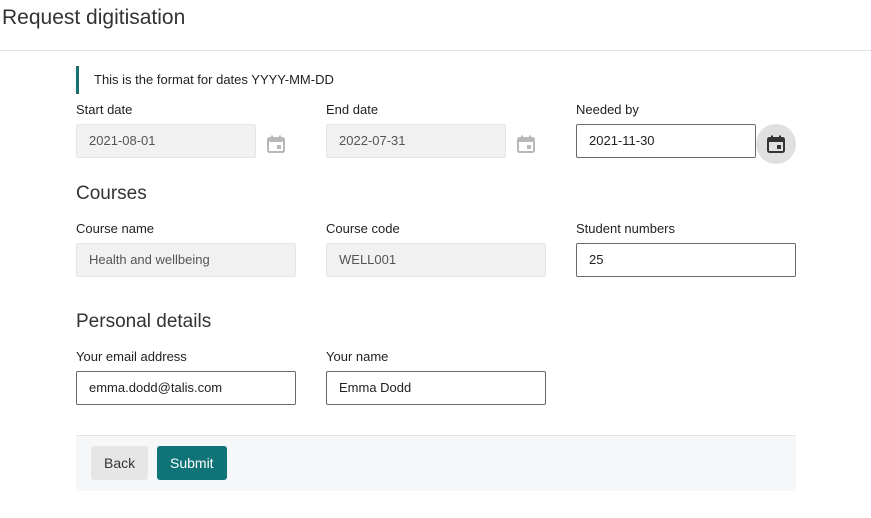 The height and width of the screenshot is (518, 871). Describe the element at coordinates (435, 50) in the screenshot. I see `header-divider` at that location.